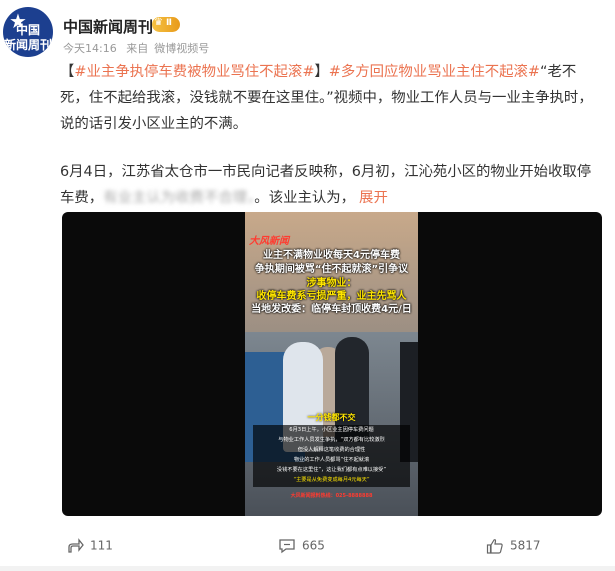  What do you see at coordinates (287, 546) in the screenshot?
I see `comment-icon` at bounding box center [287, 546].